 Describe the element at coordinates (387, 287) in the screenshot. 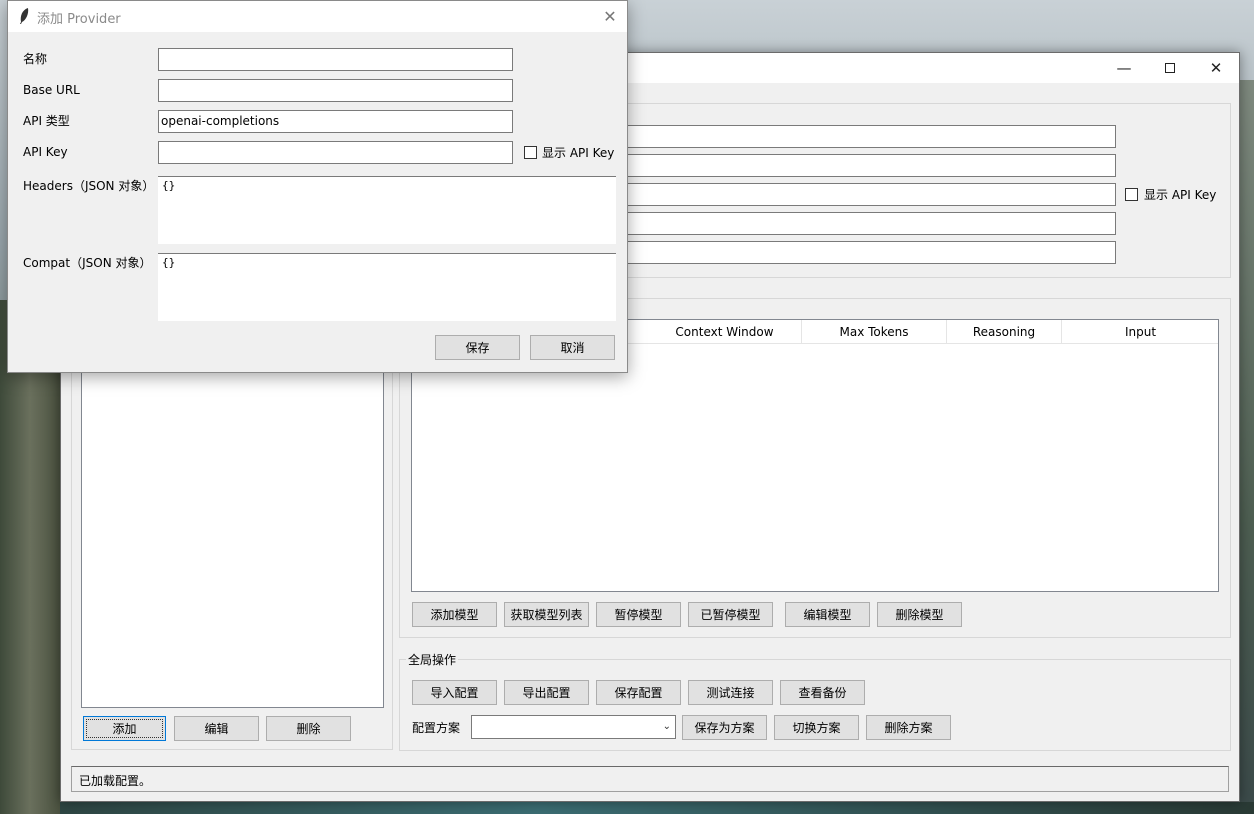

I see `compat-textarea: {}` at that location.